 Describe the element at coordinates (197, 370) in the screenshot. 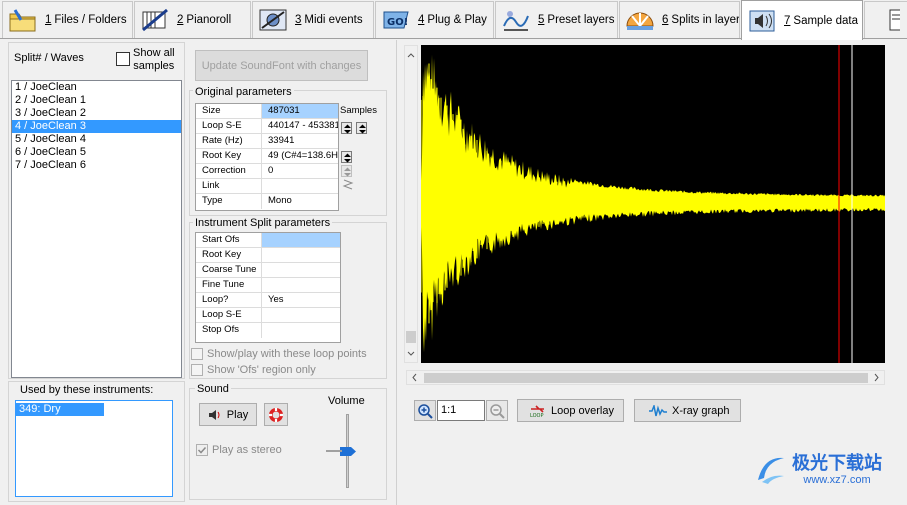

I see `show-ofs-checkbox` at that location.